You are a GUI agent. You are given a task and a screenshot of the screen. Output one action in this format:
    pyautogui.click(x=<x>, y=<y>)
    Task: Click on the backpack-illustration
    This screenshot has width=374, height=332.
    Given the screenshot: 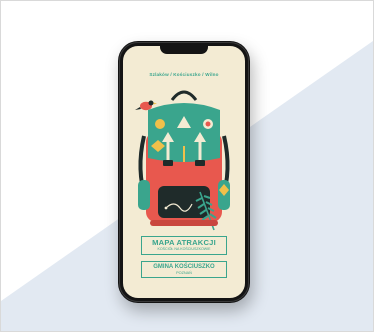 What is the action you would take?
    pyautogui.click(x=182, y=160)
    